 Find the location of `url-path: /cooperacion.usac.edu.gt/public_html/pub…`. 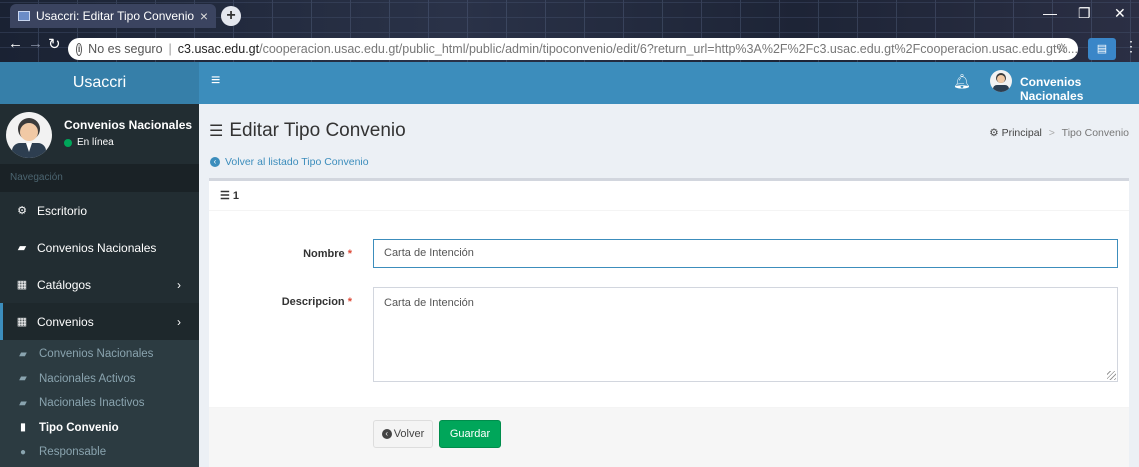

url-path: /cooperacion.usac.edu.gt/public_html/pub… is located at coordinates (668, 49).